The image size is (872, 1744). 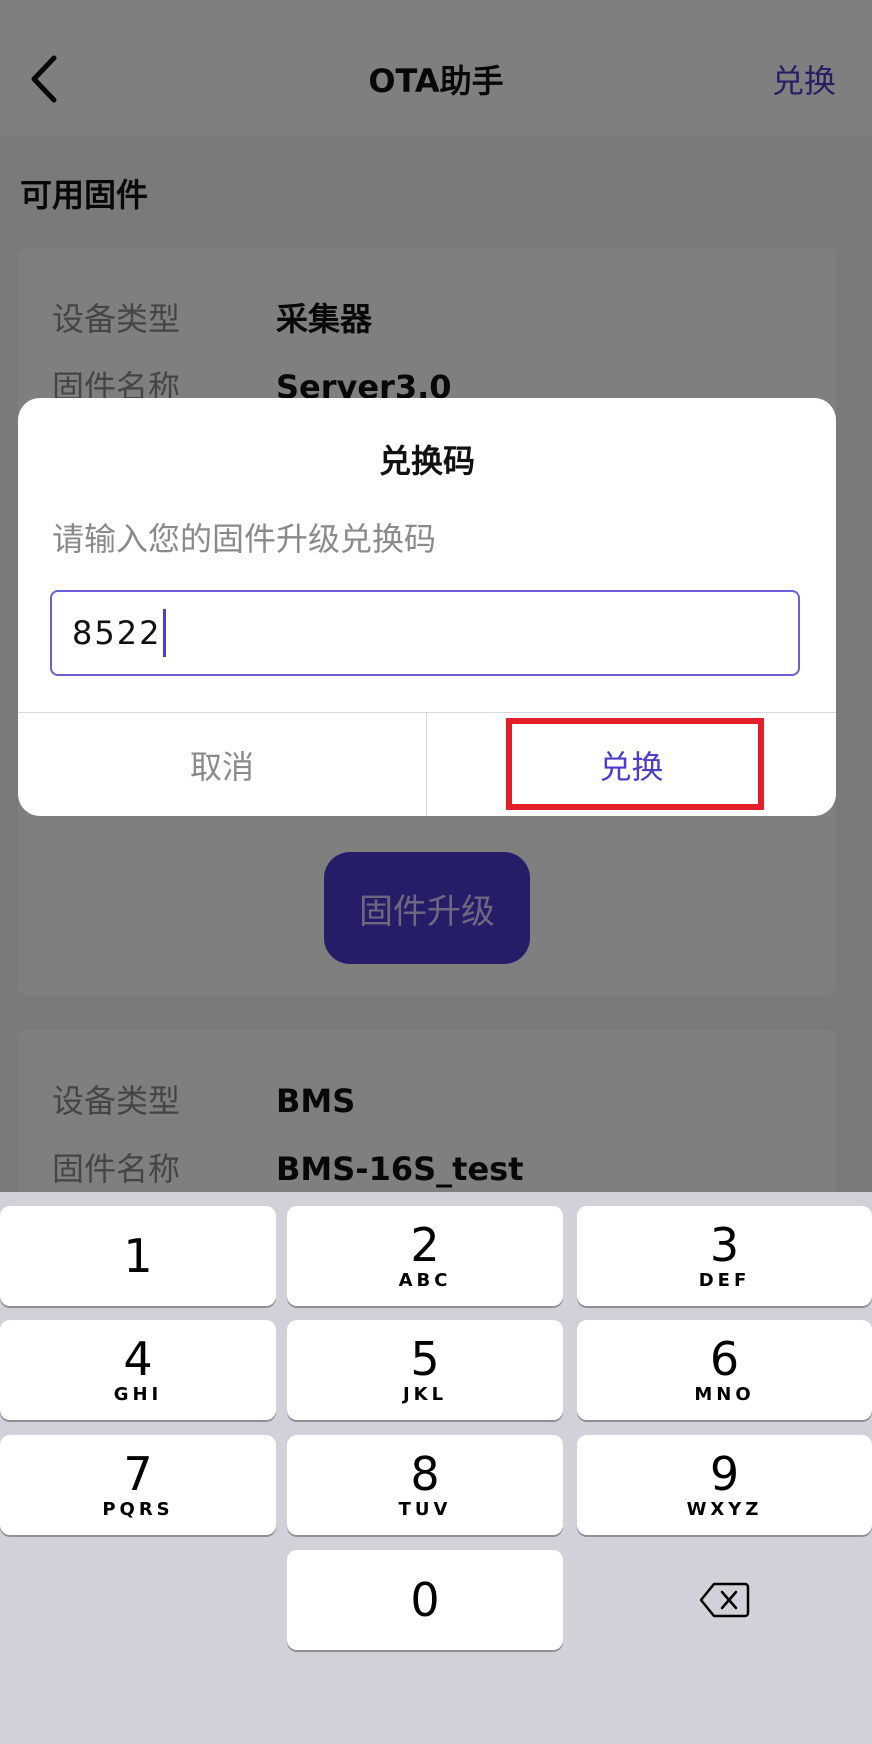 What do you see at coordinates (724, 1509) in the screenshot?
I see `key-letters: WXYZ` at bounding box center [724, 1509].